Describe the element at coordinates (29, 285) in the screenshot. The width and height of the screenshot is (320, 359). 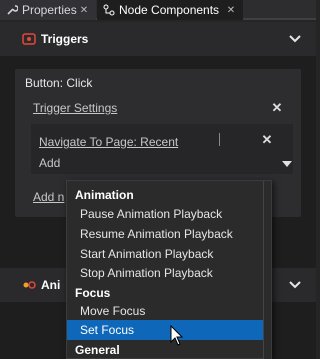
I see `animation-icon` at that location.